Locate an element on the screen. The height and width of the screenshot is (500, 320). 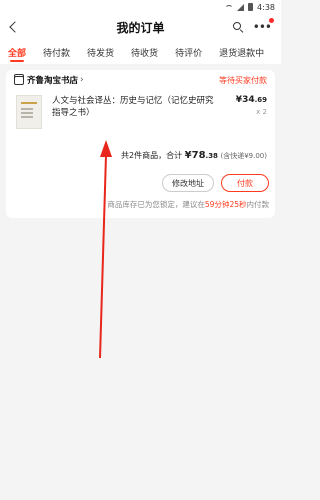
total-dec: .38 is located at coordinates (211, 156).